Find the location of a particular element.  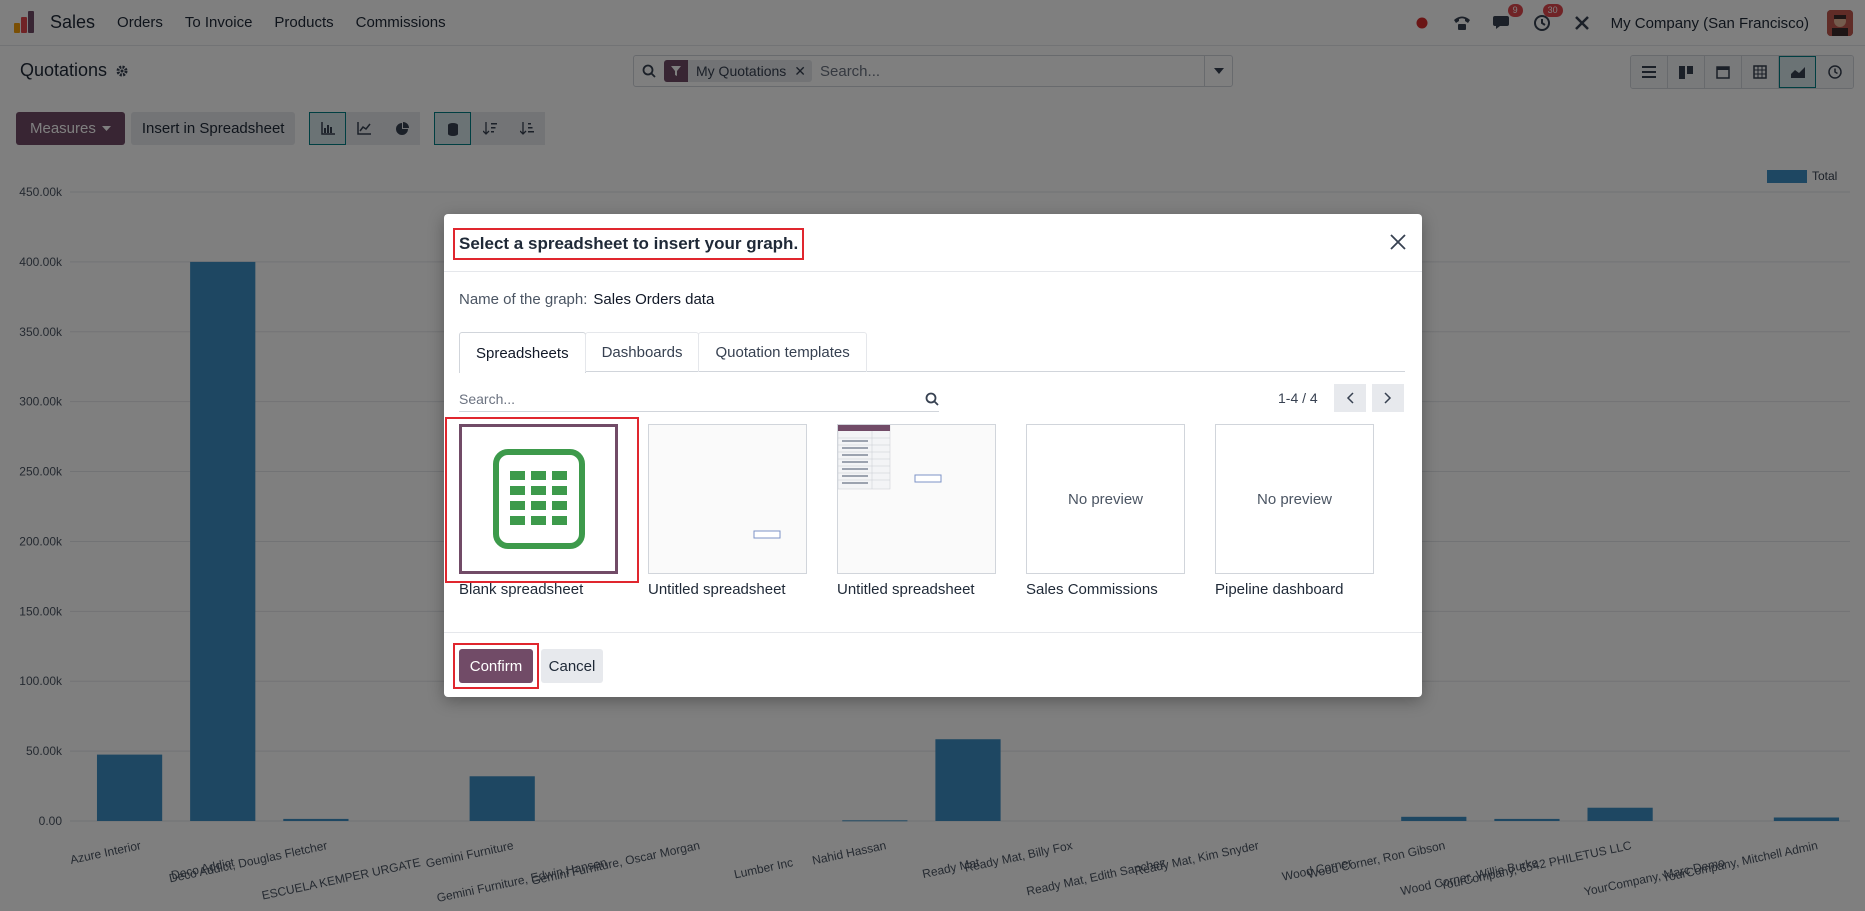

pager-next-button is located at coordinates (1387, 398).